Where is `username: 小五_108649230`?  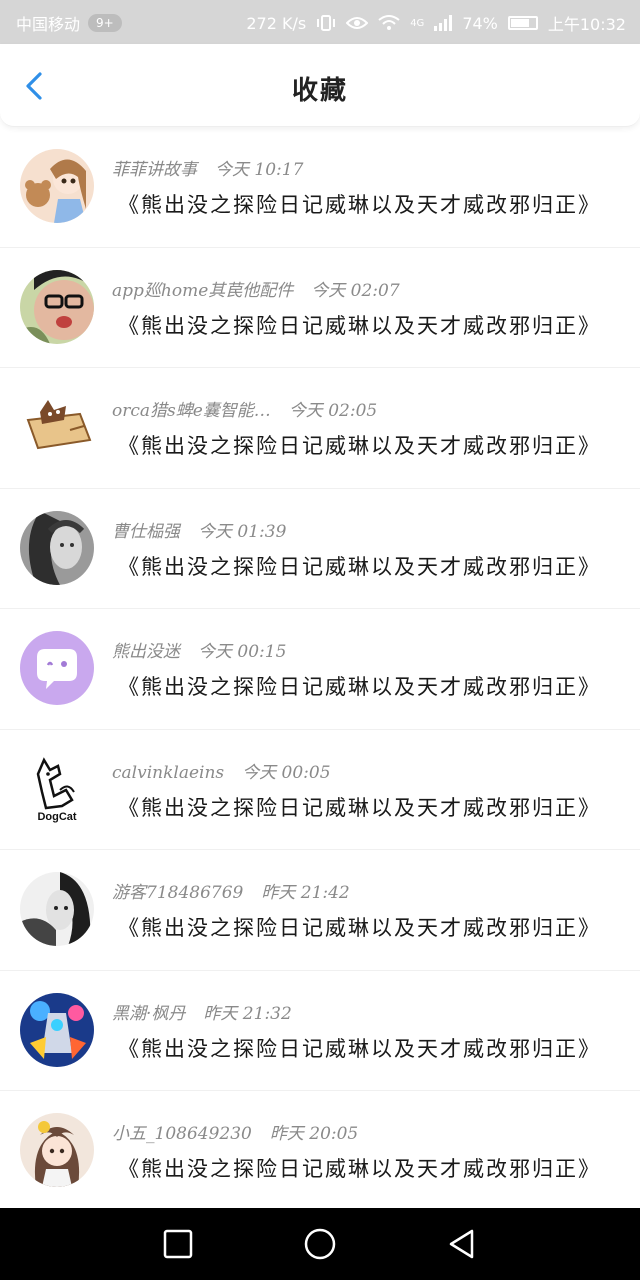
username: 小五_108649230 is located at coordinates (182, 1134).